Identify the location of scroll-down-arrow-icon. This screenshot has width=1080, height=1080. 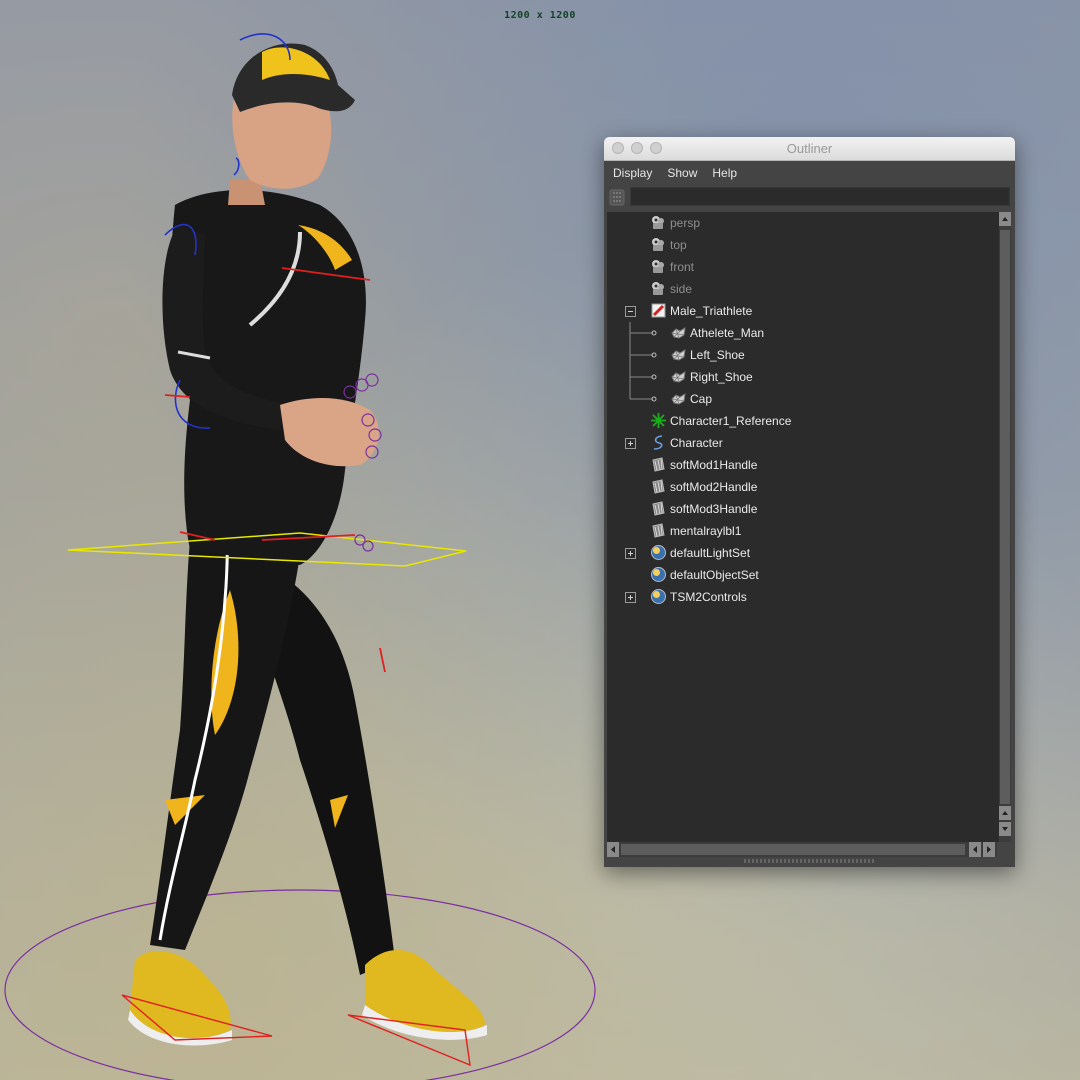
(1005, 829).